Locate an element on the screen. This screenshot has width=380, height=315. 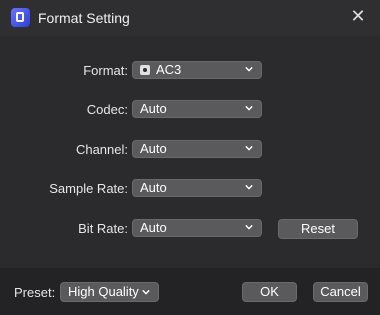
reset-button: Reset is located at coordinates (318, 229).